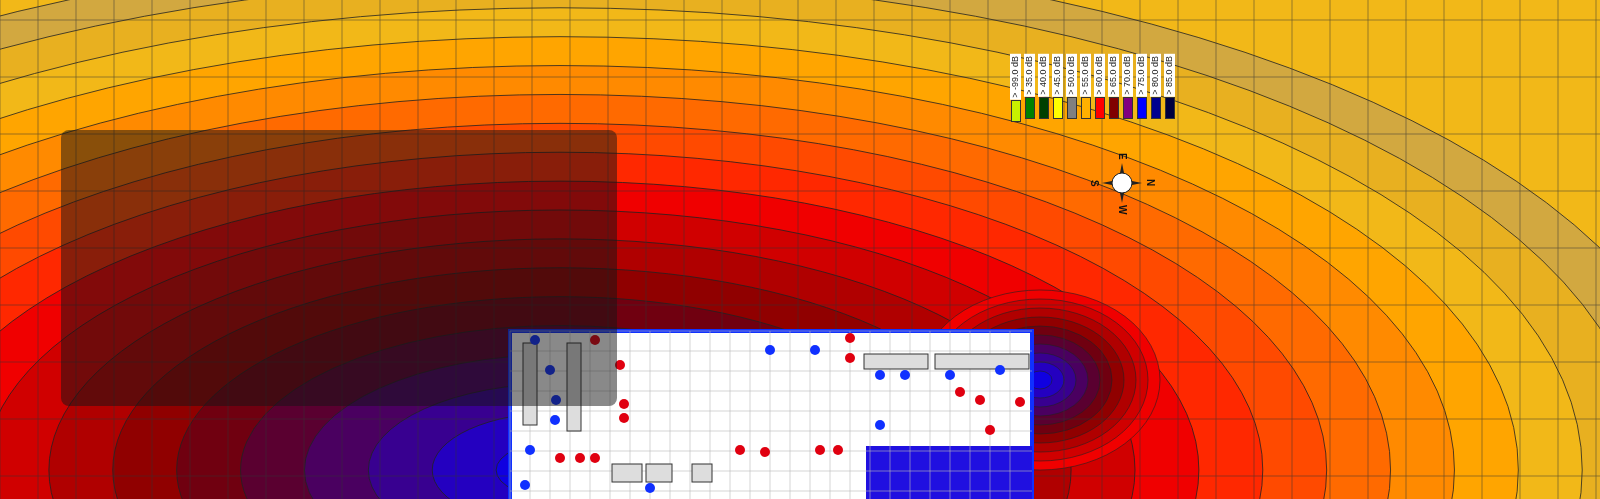 The width and height of the screenshot is (1600, 499). What do you see at coordinates (1071, 75) in the screenshot?
I see `legend-label: > 50.0 dB` at bounding box center [1071, 75].